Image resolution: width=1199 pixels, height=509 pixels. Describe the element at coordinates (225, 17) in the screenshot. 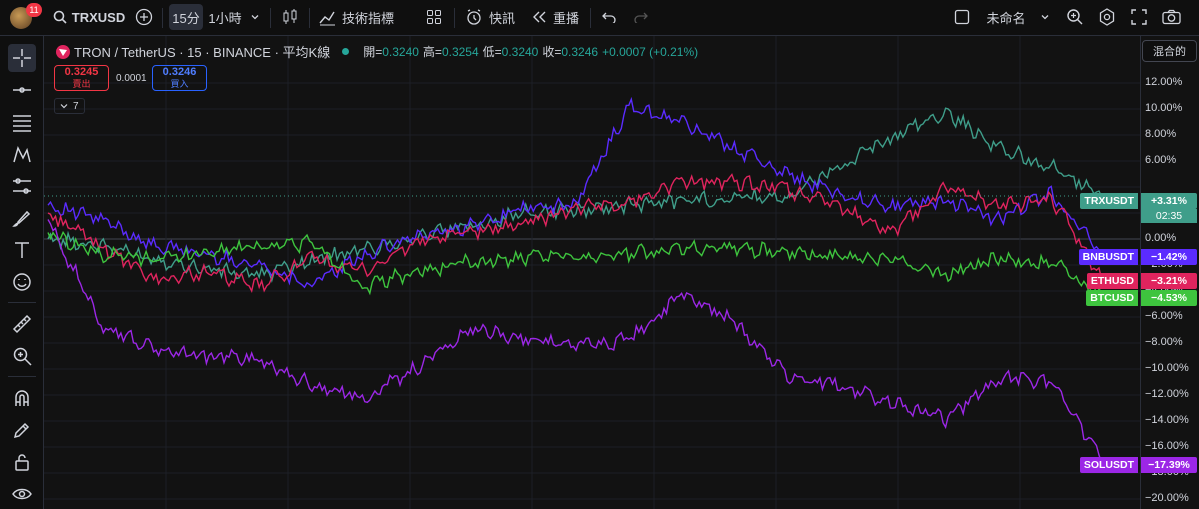

I see `interval-1h-button: 1小時` at that location.